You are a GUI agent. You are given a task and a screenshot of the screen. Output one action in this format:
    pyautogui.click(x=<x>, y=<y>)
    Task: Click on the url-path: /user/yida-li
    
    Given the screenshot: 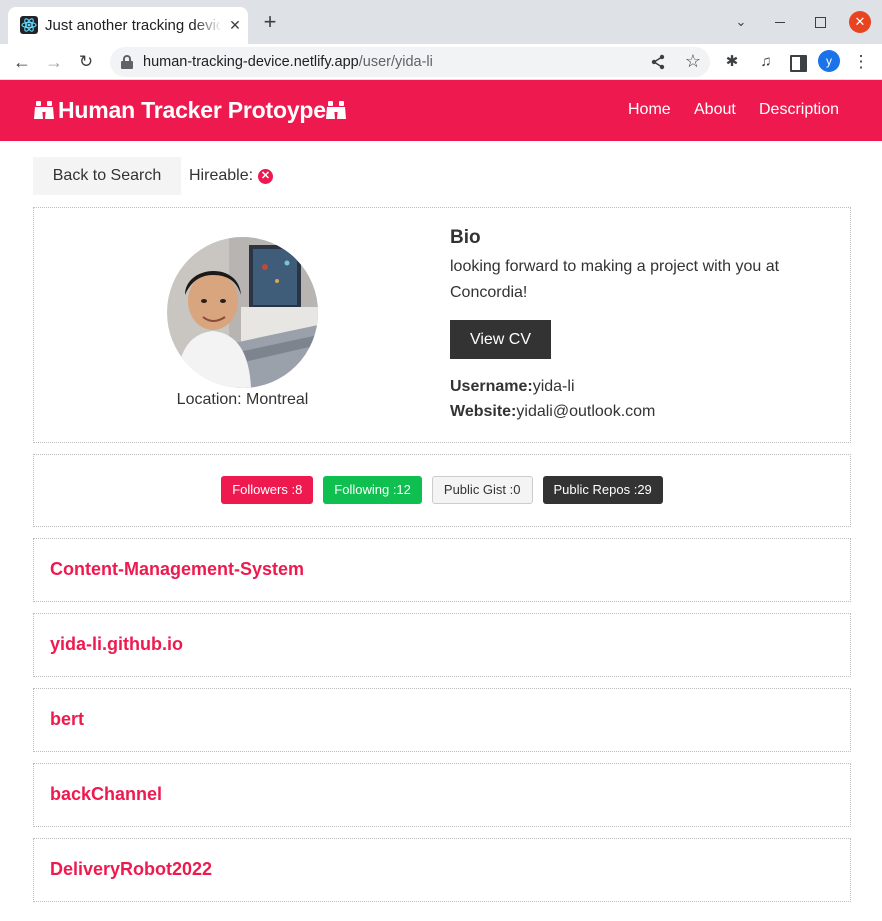 What is the action you would take?
    pyautogui.click(x=395, y=62)
    